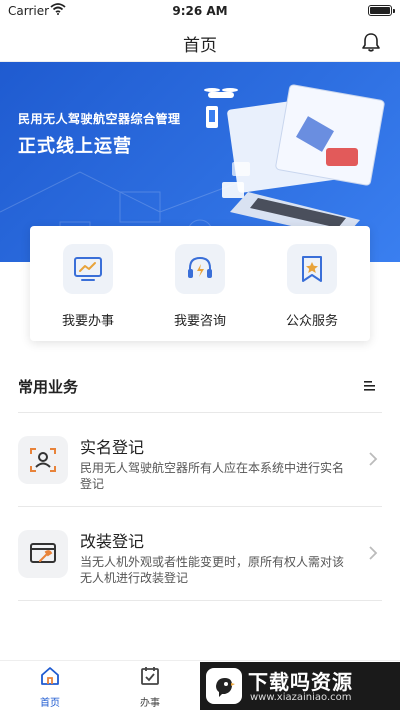 This screenshot has height=710, width=400. Describe the element at coordinates (371, 42) in the screenshot. I see `bell-icon` at that location.